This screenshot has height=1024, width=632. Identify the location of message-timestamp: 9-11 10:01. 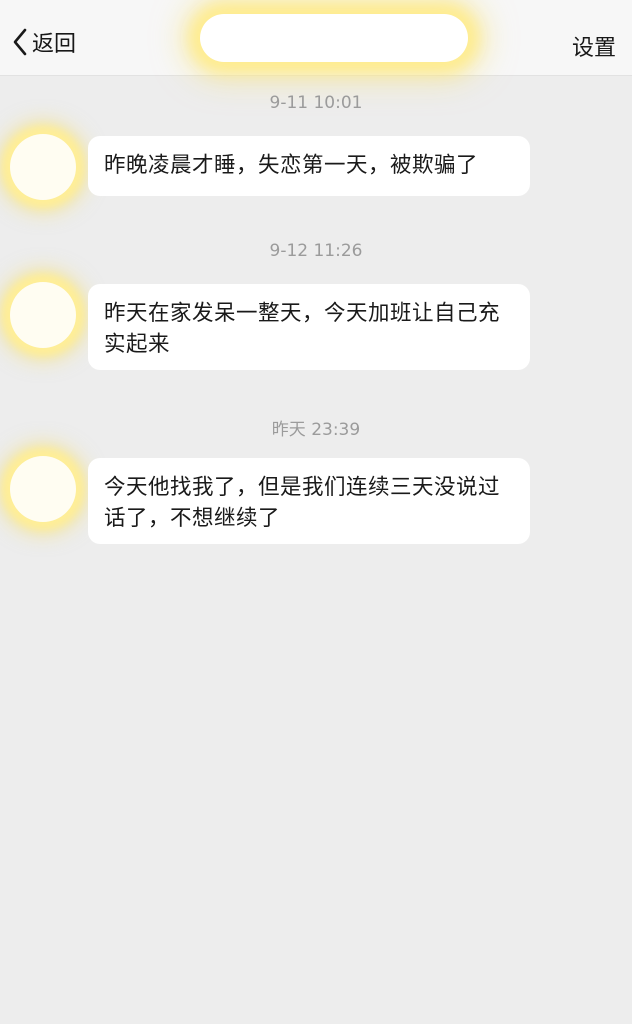
(316, 103).